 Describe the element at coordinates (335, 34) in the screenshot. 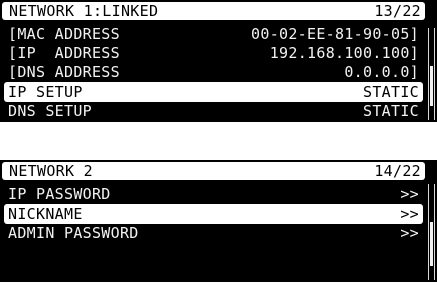

I see `mac-address-value: 00-02-EE-81-90-05]` at that location.